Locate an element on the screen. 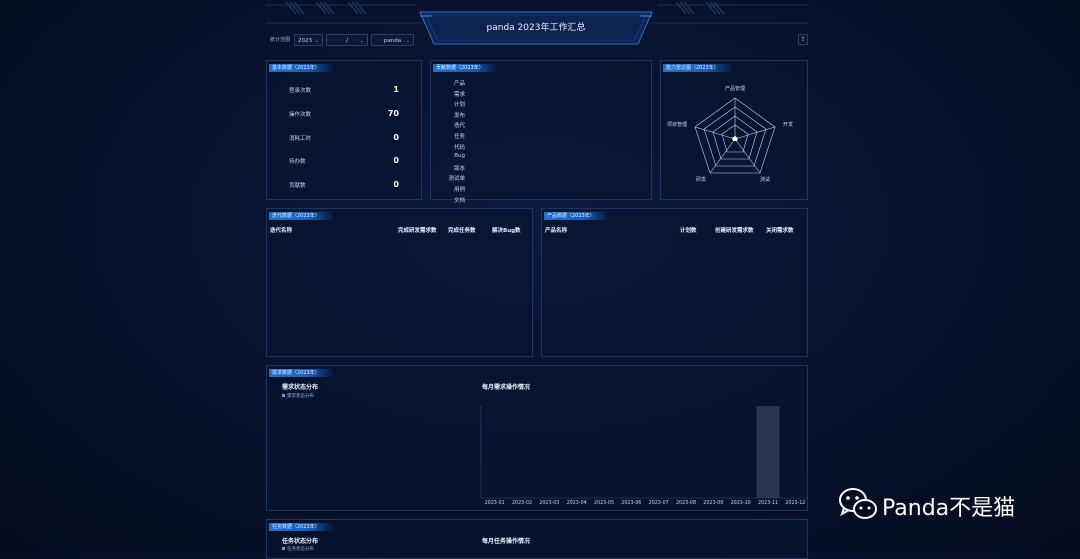 This screenshot has height=559, width=1080. month-select: / ⌄ is located at coordinates (347, 40).